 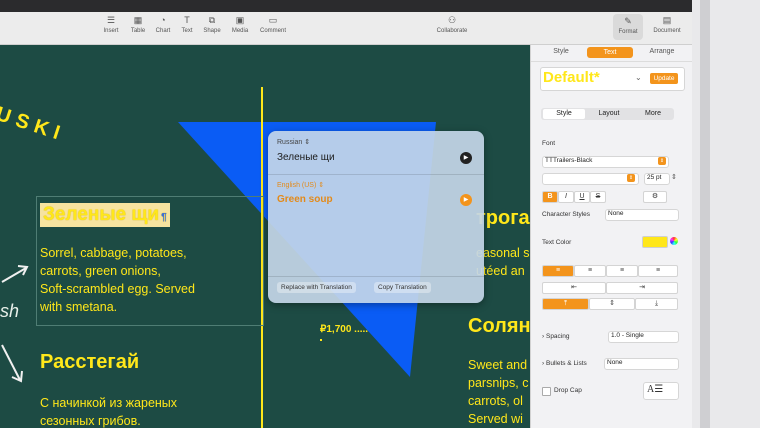 I want to click on dish1-title: Зеленые щи ¶, so click(x=105, y=215).